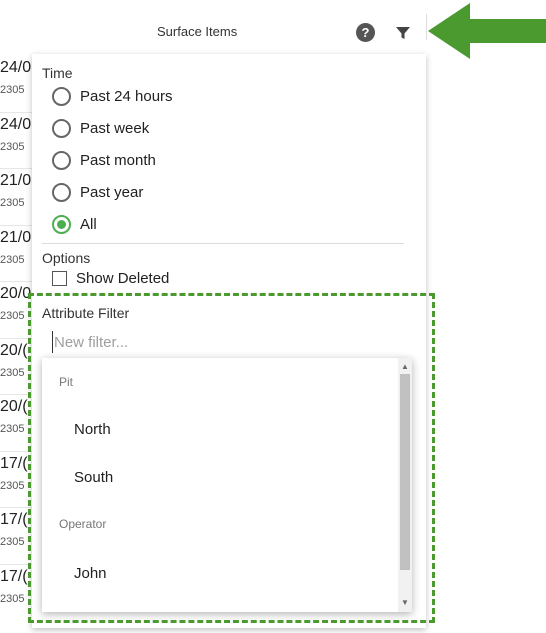  What do you see at coordinates (57, 73) in the screenshot?
I see `time-section-label: Time` at bounding box center [57, 73].